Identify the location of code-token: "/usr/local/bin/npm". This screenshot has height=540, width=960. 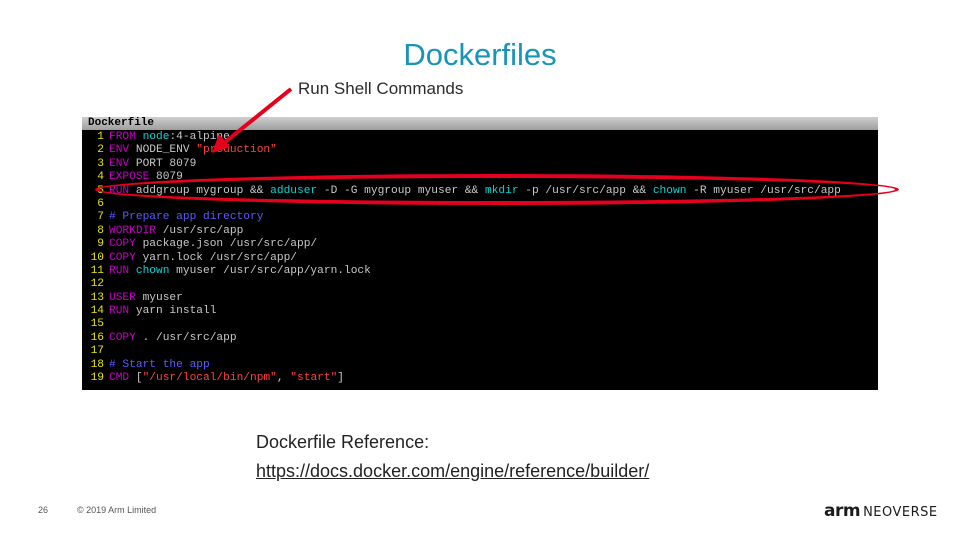
(209, 378).